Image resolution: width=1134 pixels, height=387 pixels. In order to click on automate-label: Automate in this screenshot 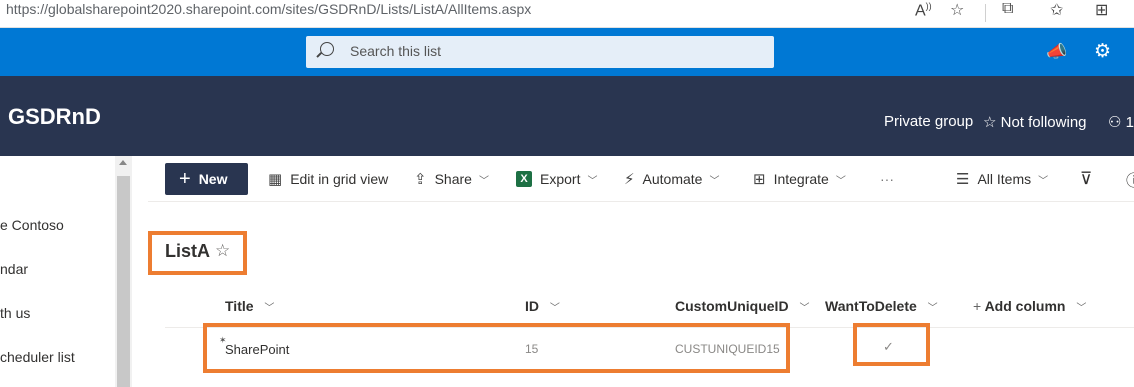, I will do `click(672, 179)`.